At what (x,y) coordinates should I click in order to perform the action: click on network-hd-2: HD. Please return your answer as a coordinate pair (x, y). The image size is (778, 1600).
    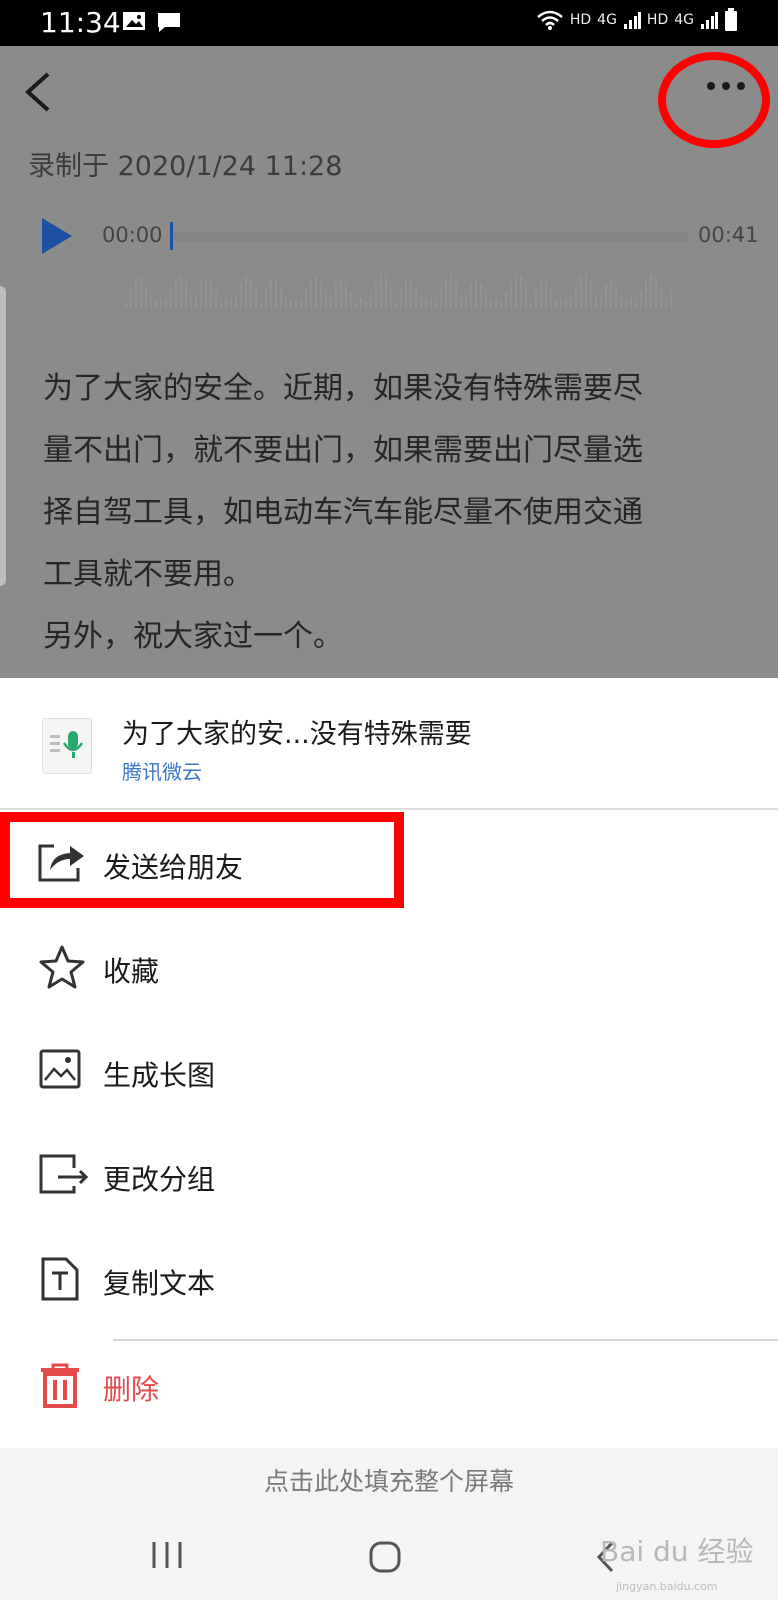
    Looking at the image, I should click on (657, 20).